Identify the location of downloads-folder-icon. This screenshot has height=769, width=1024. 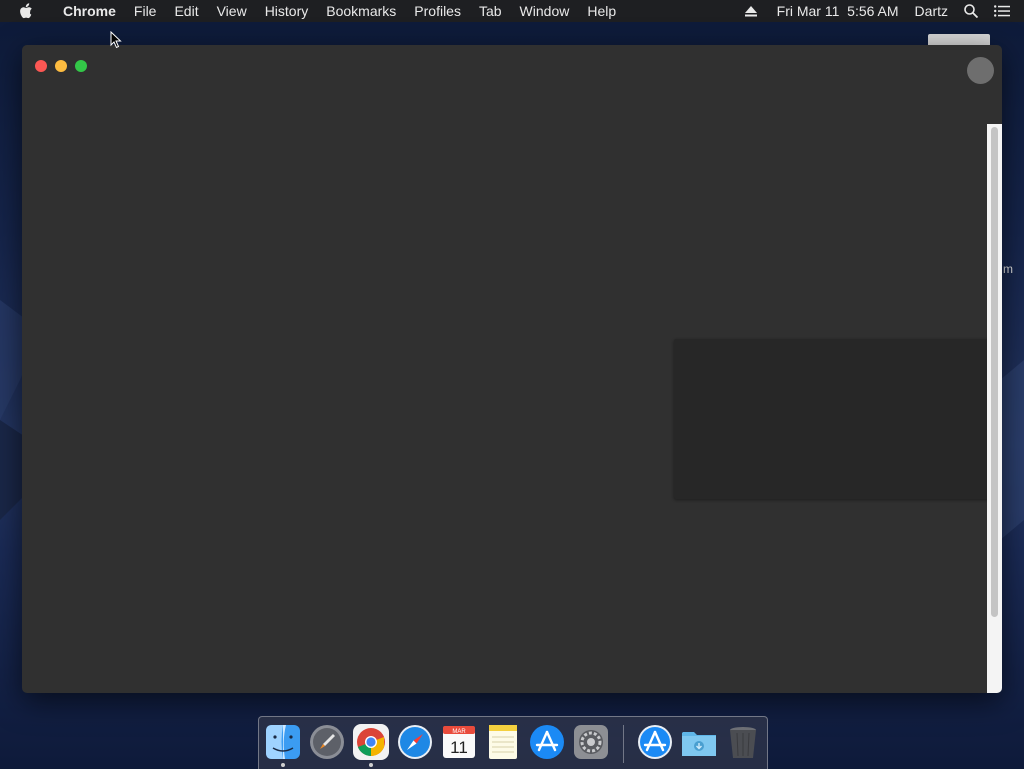
(699, 744).